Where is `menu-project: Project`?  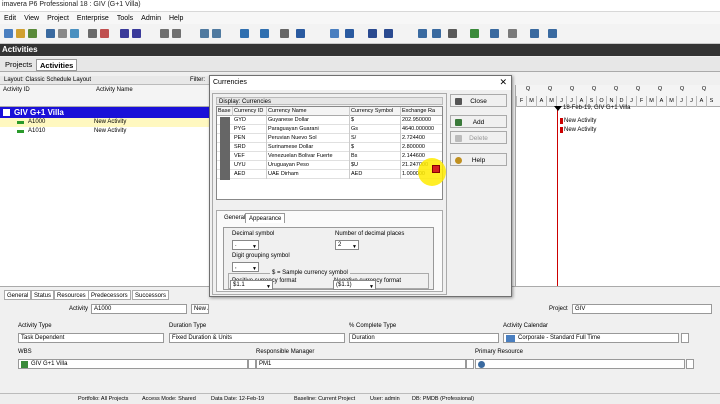
menu-project: Project is located at coordinates (58, 18).